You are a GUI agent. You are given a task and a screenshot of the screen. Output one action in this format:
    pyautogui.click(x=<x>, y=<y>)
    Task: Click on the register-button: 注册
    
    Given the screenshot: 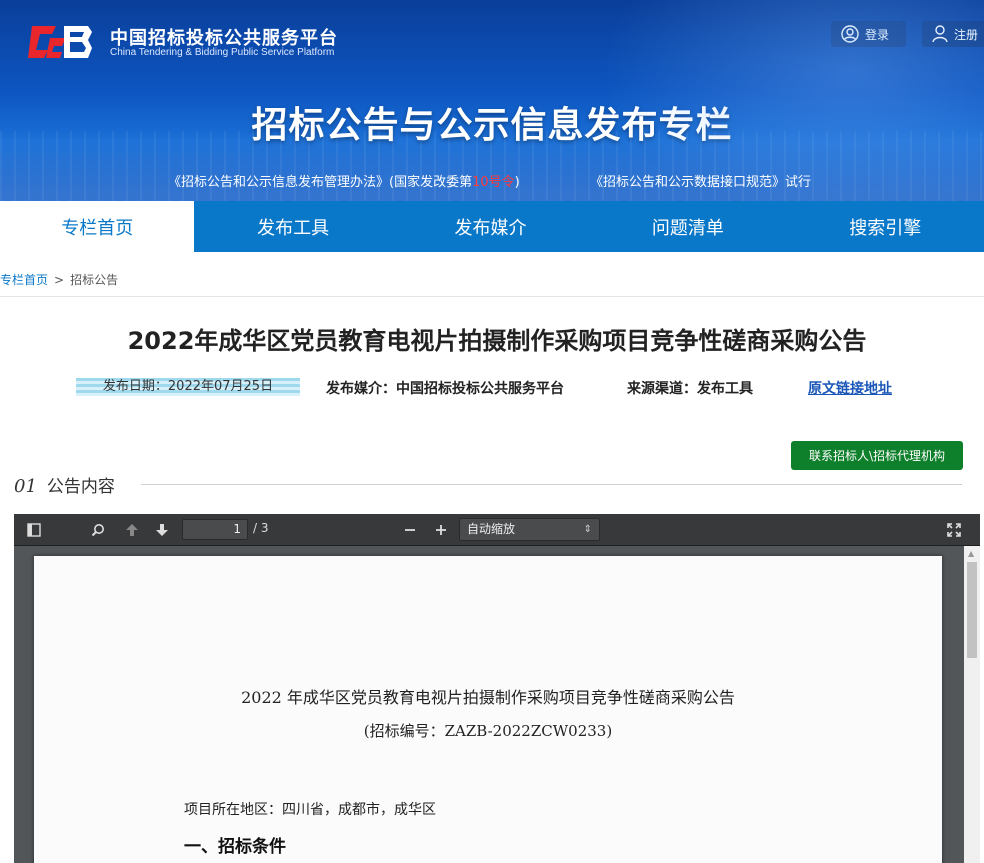 What is the action you would take?
    pyautogui.click(x=953, y=34)
    